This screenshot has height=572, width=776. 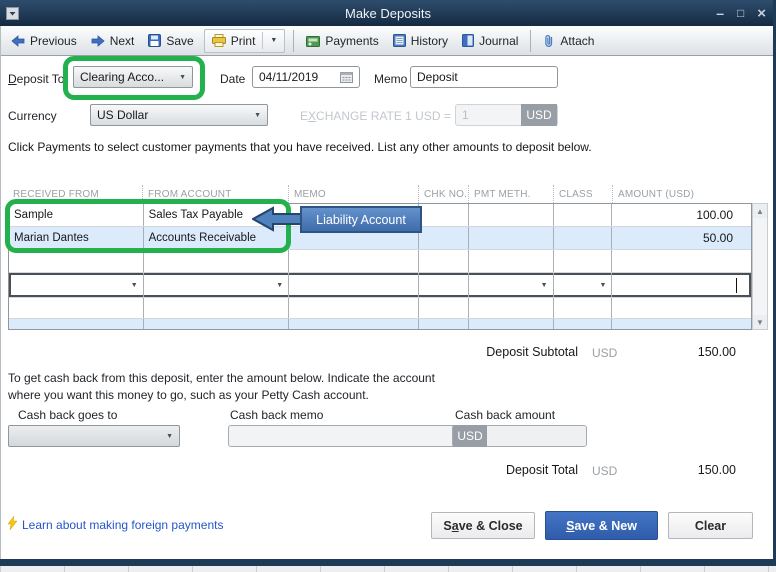 What do you see at coordinates (716, 352) in the screenshot?
I see `deposit-subtotal-value: 150.00` at bounding box center [716, 352].